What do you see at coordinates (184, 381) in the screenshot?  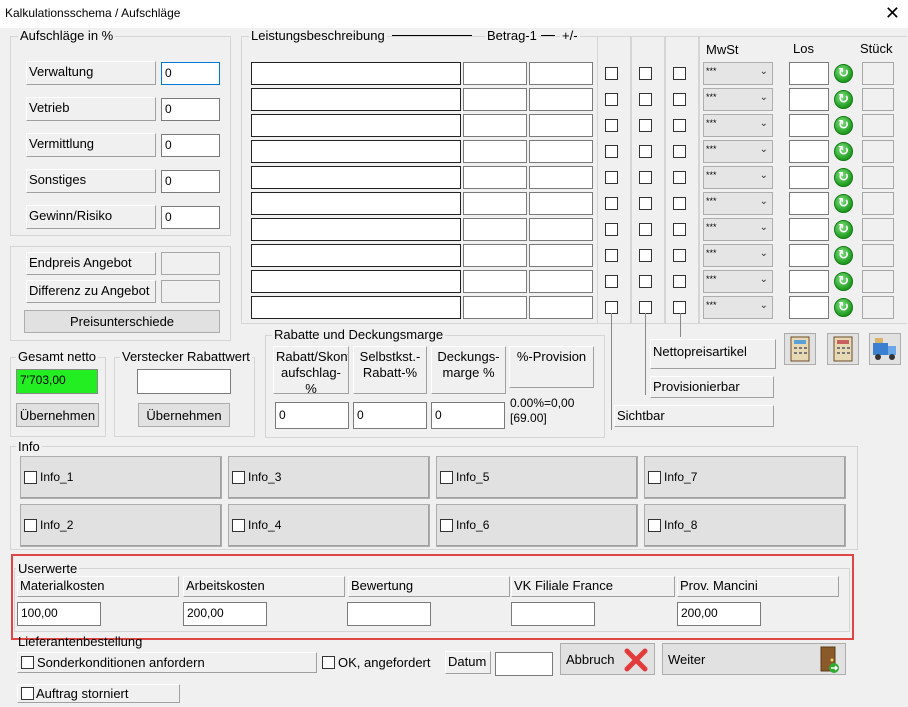 I see `rabattwert-input` at bounding box center [184, 381].